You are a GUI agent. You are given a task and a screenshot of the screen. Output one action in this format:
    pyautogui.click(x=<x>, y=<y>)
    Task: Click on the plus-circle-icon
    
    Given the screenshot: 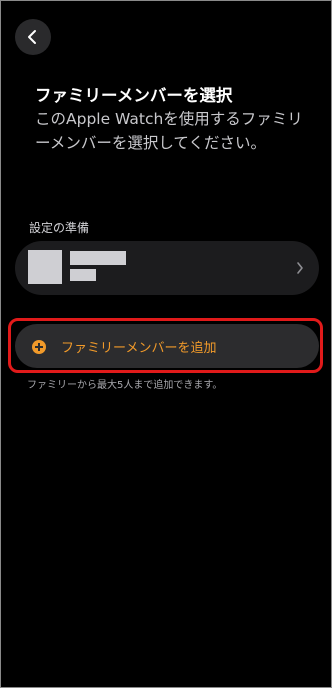 What is the action you would take?
    pyautogui.click(x=39, y=347)
    